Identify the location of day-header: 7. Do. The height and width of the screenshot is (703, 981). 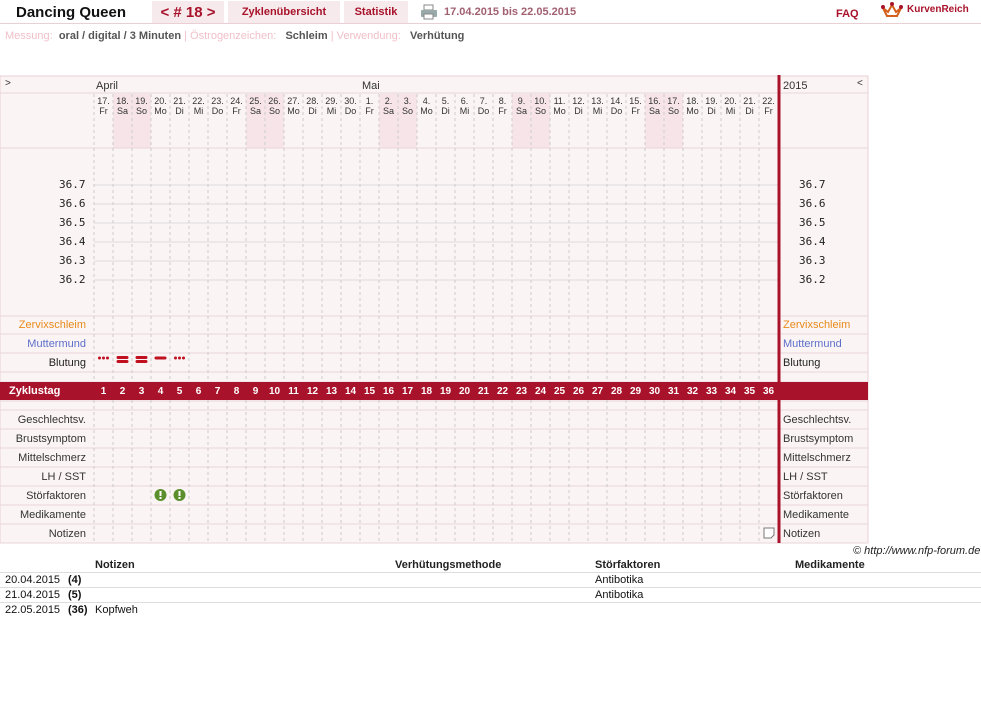
(483, 106).